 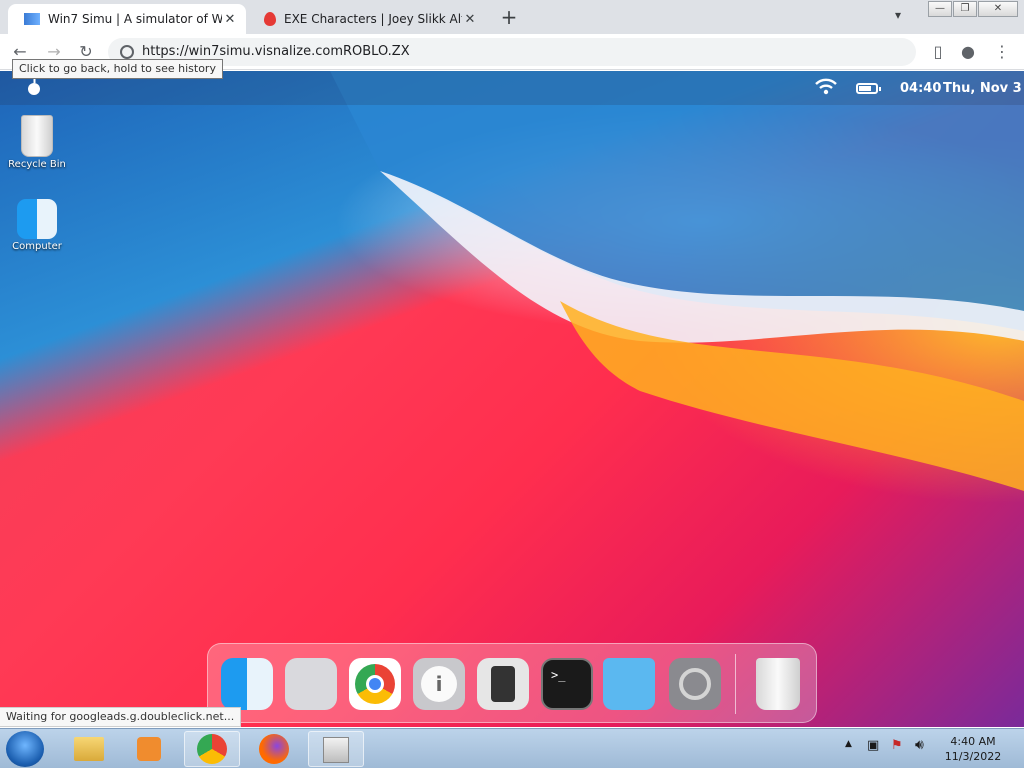 What do you see at coordinates (37, 164) in the screenshot?
I see `desktop-icon-label: Recycle Bin` at bounding box center [37, 164].